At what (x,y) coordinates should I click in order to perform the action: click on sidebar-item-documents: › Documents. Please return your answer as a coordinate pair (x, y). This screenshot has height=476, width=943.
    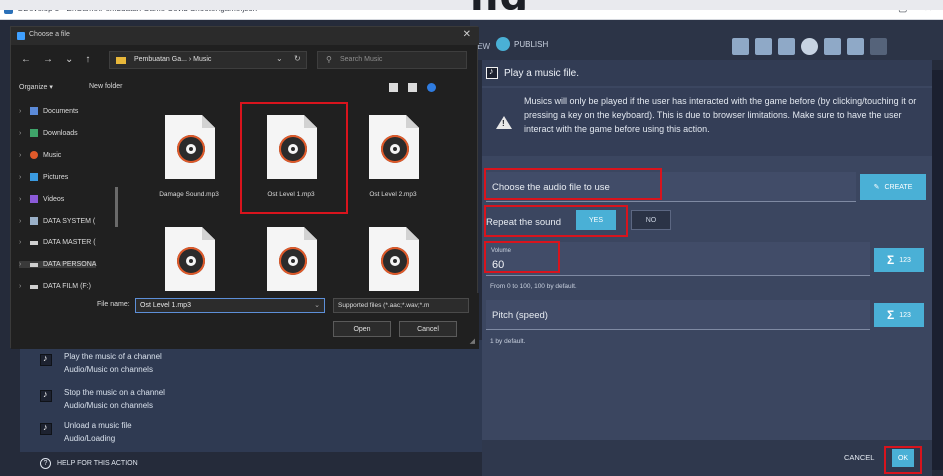
    Looking at the image, I should click on (48, 111).